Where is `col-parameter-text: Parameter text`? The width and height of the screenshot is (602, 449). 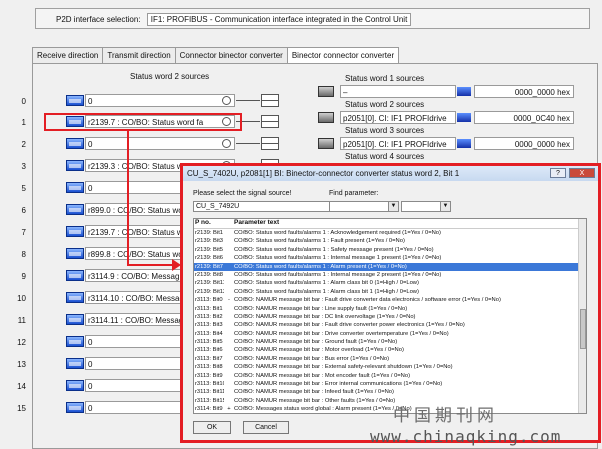 col-parameter-text: Parameter text is located at coordinates (410, 223).